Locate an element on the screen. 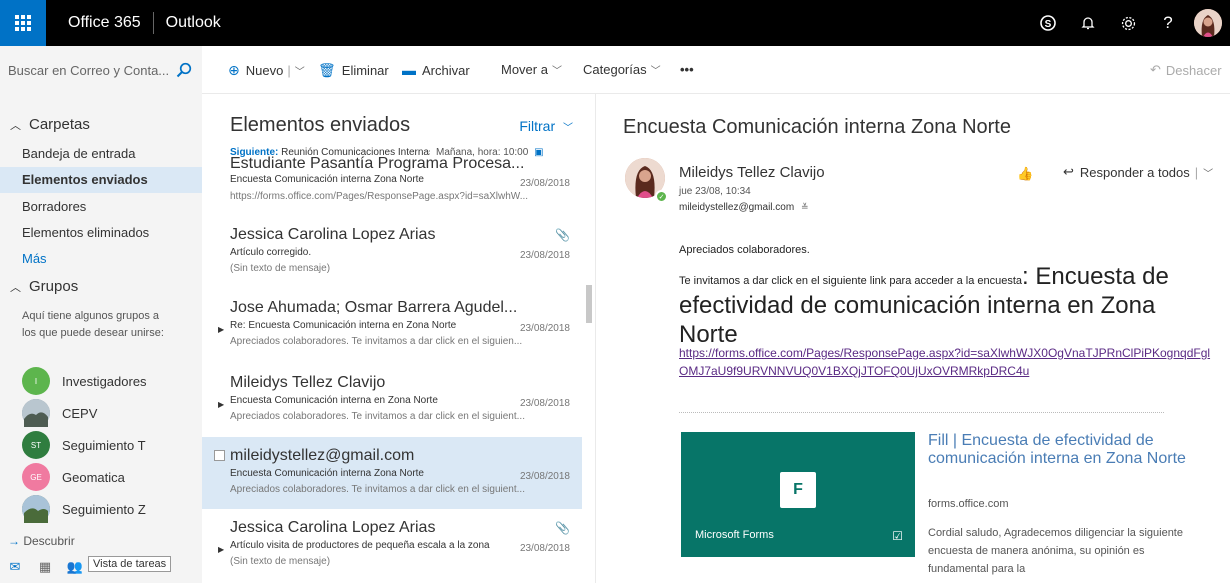 The image size is (1230, 583). group-seguimiento-z: Seguimiento Z is located at coordinates (84, 509).